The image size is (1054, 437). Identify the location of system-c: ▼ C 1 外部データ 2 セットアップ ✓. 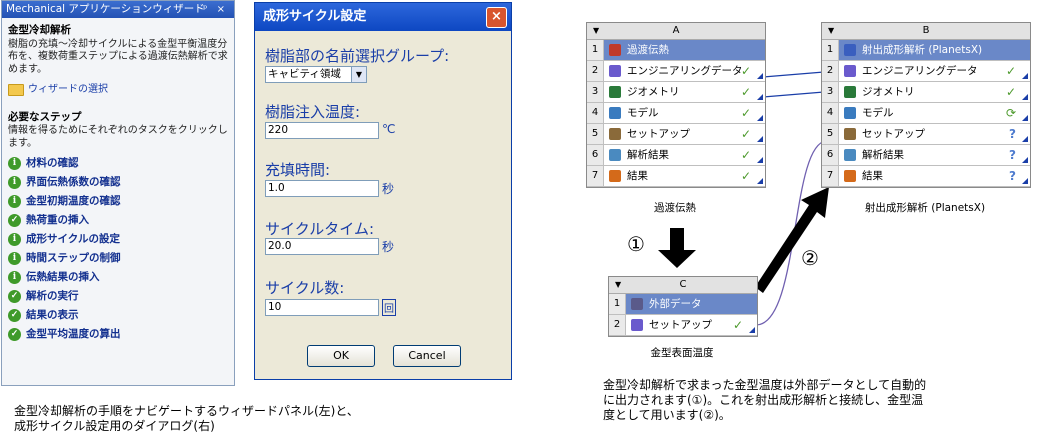
(683, 306).